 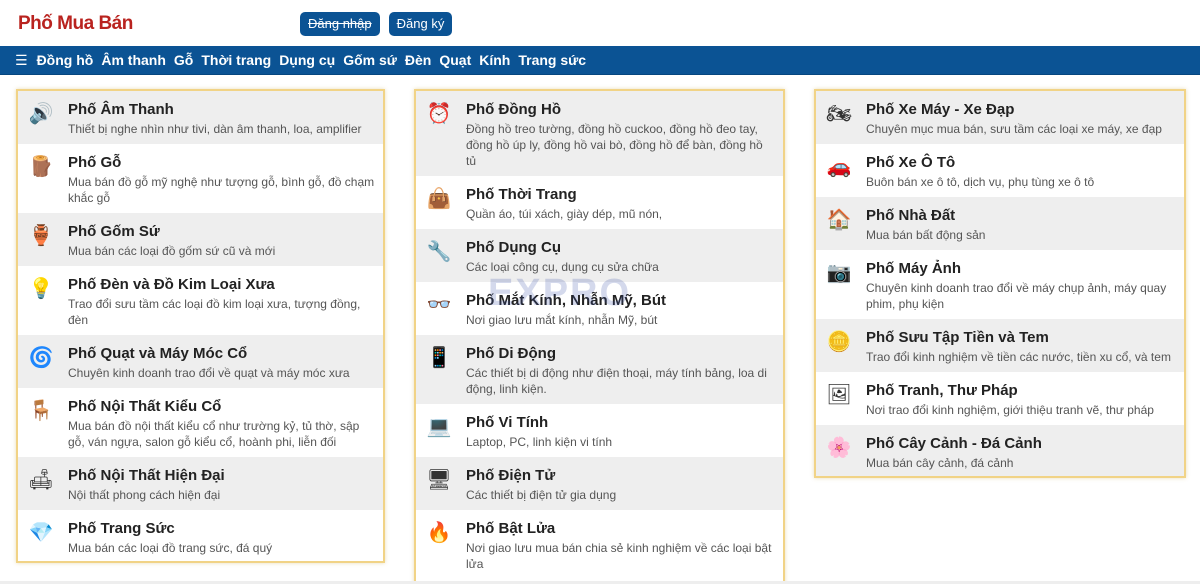 What do you see at coordinates (221, 475) in the screenshot?
I see `category-title: Phố Nội Thất Hiện Đại` at bounding box center [221, 475].